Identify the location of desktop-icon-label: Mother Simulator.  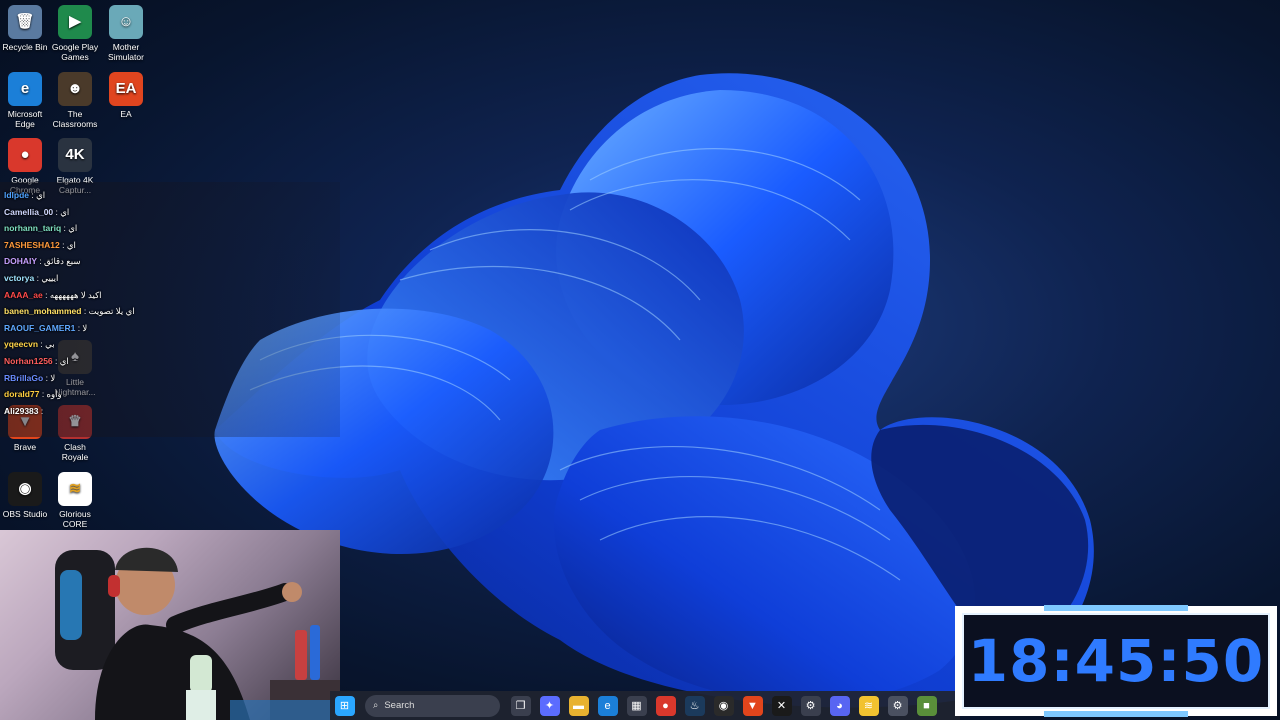
(126, 52).